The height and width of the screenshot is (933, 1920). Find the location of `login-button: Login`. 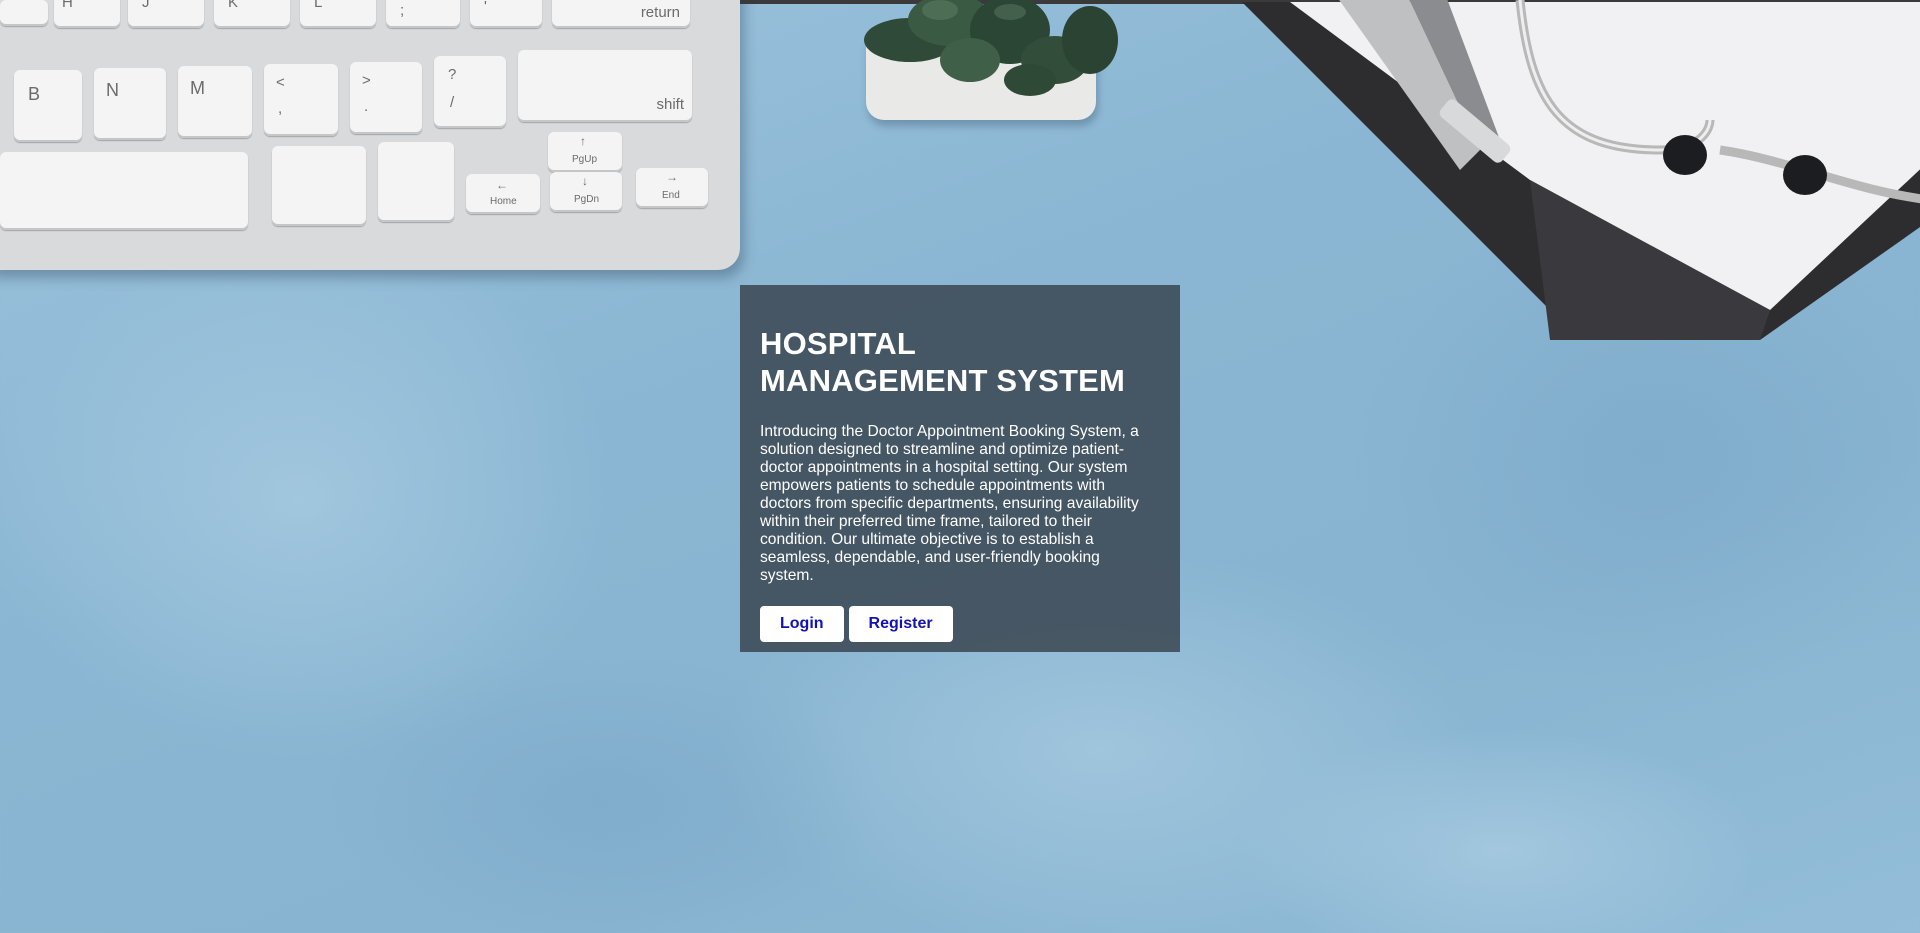

login-button: Login is located at coordinates (802, 624).